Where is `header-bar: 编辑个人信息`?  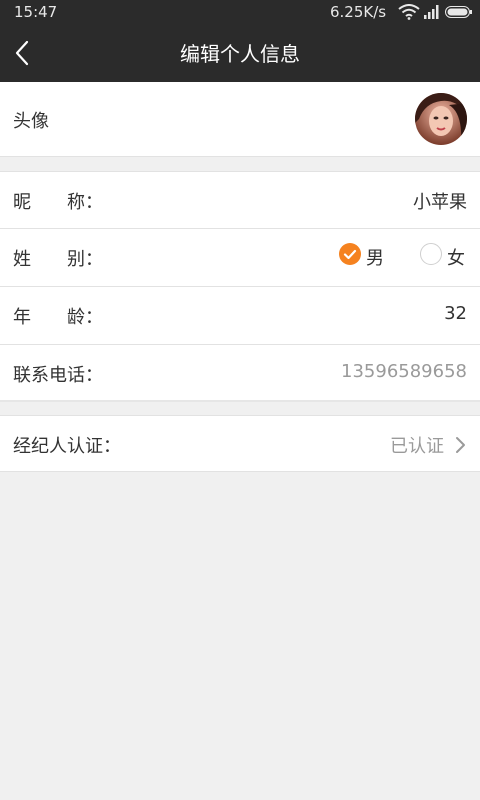 header-bar: 编辑个人信息 is located at coordinates (240, 53).